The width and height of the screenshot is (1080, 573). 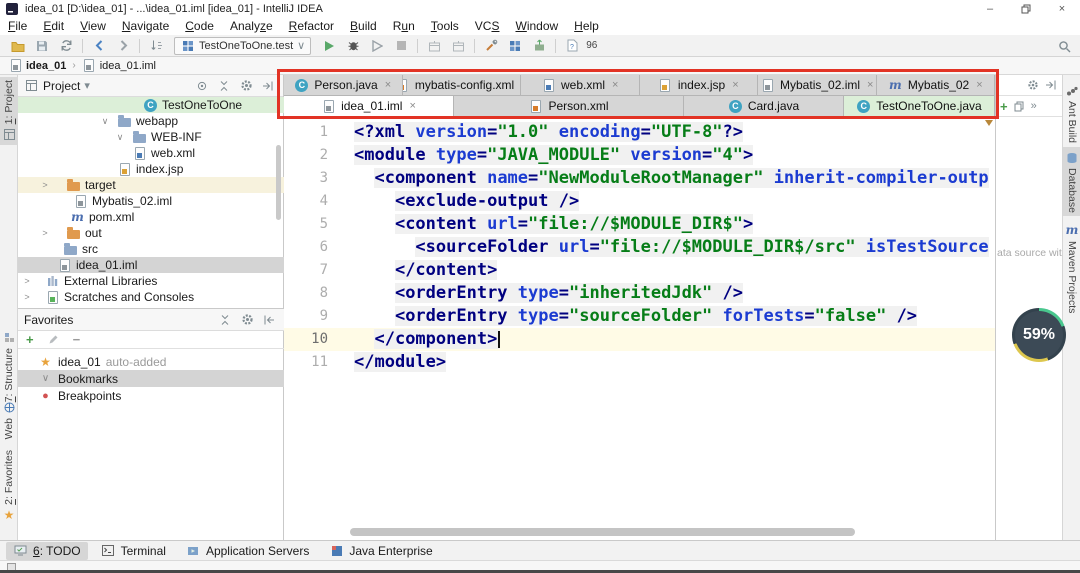 What do you see at coordinates (445, 26) in the screenshot?
I see `menu-tools: Tools` at bounding box center [445, 26].